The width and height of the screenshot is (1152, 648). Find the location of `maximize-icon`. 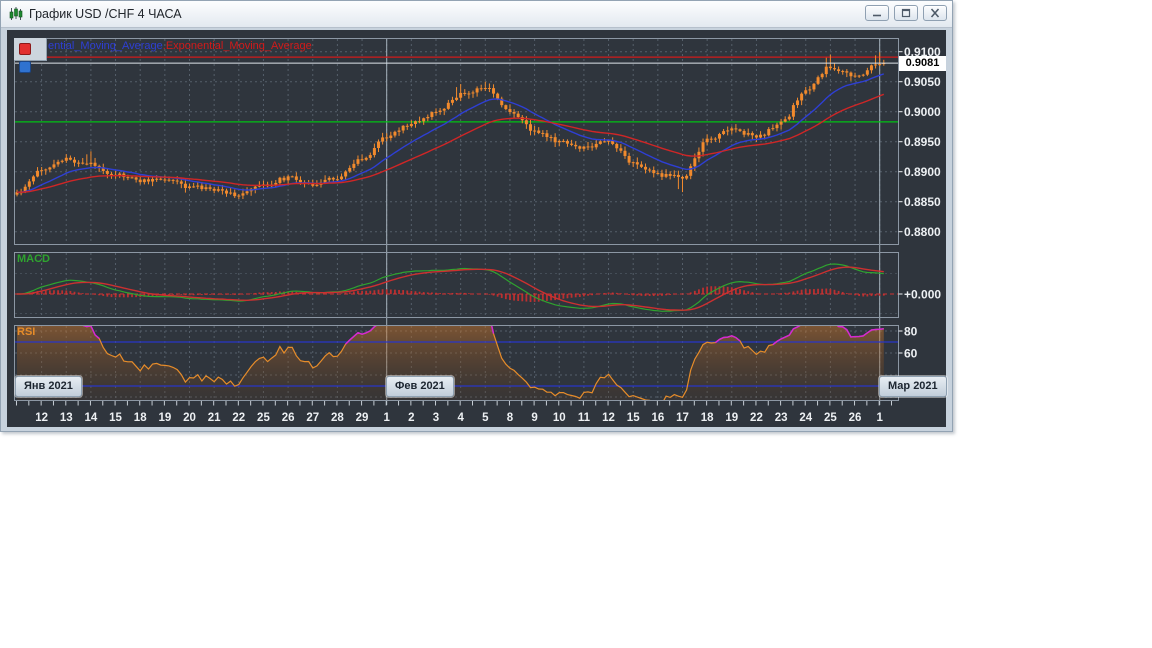

maximize-icon is located at coordinates (906, 13).